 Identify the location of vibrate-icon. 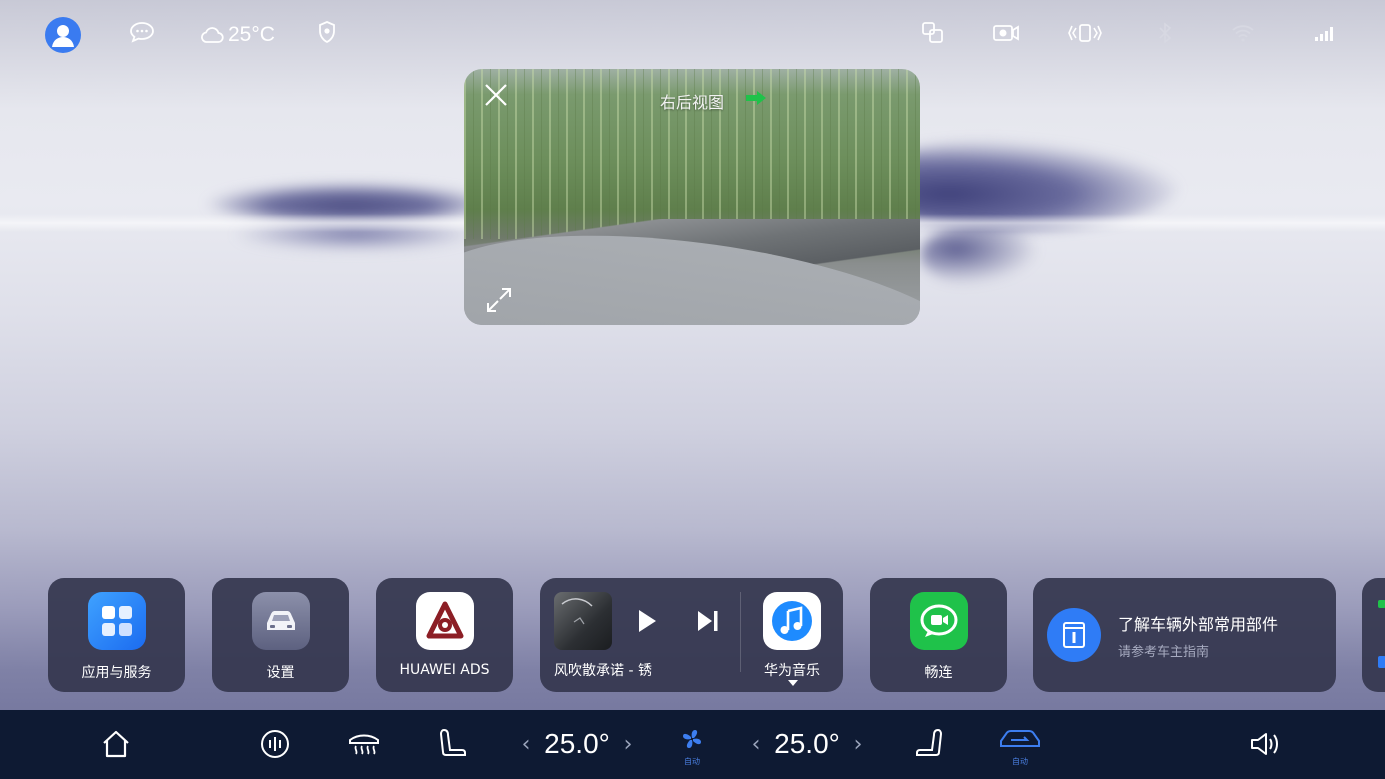
(1085, 33).